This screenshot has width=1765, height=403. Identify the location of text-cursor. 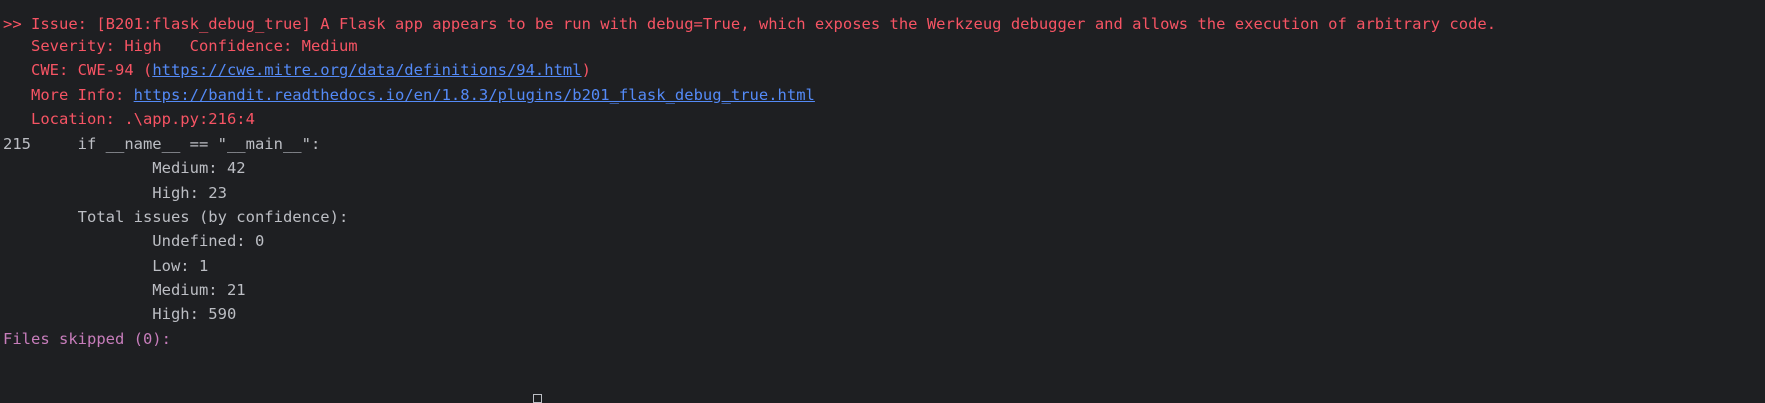
(537, 398).